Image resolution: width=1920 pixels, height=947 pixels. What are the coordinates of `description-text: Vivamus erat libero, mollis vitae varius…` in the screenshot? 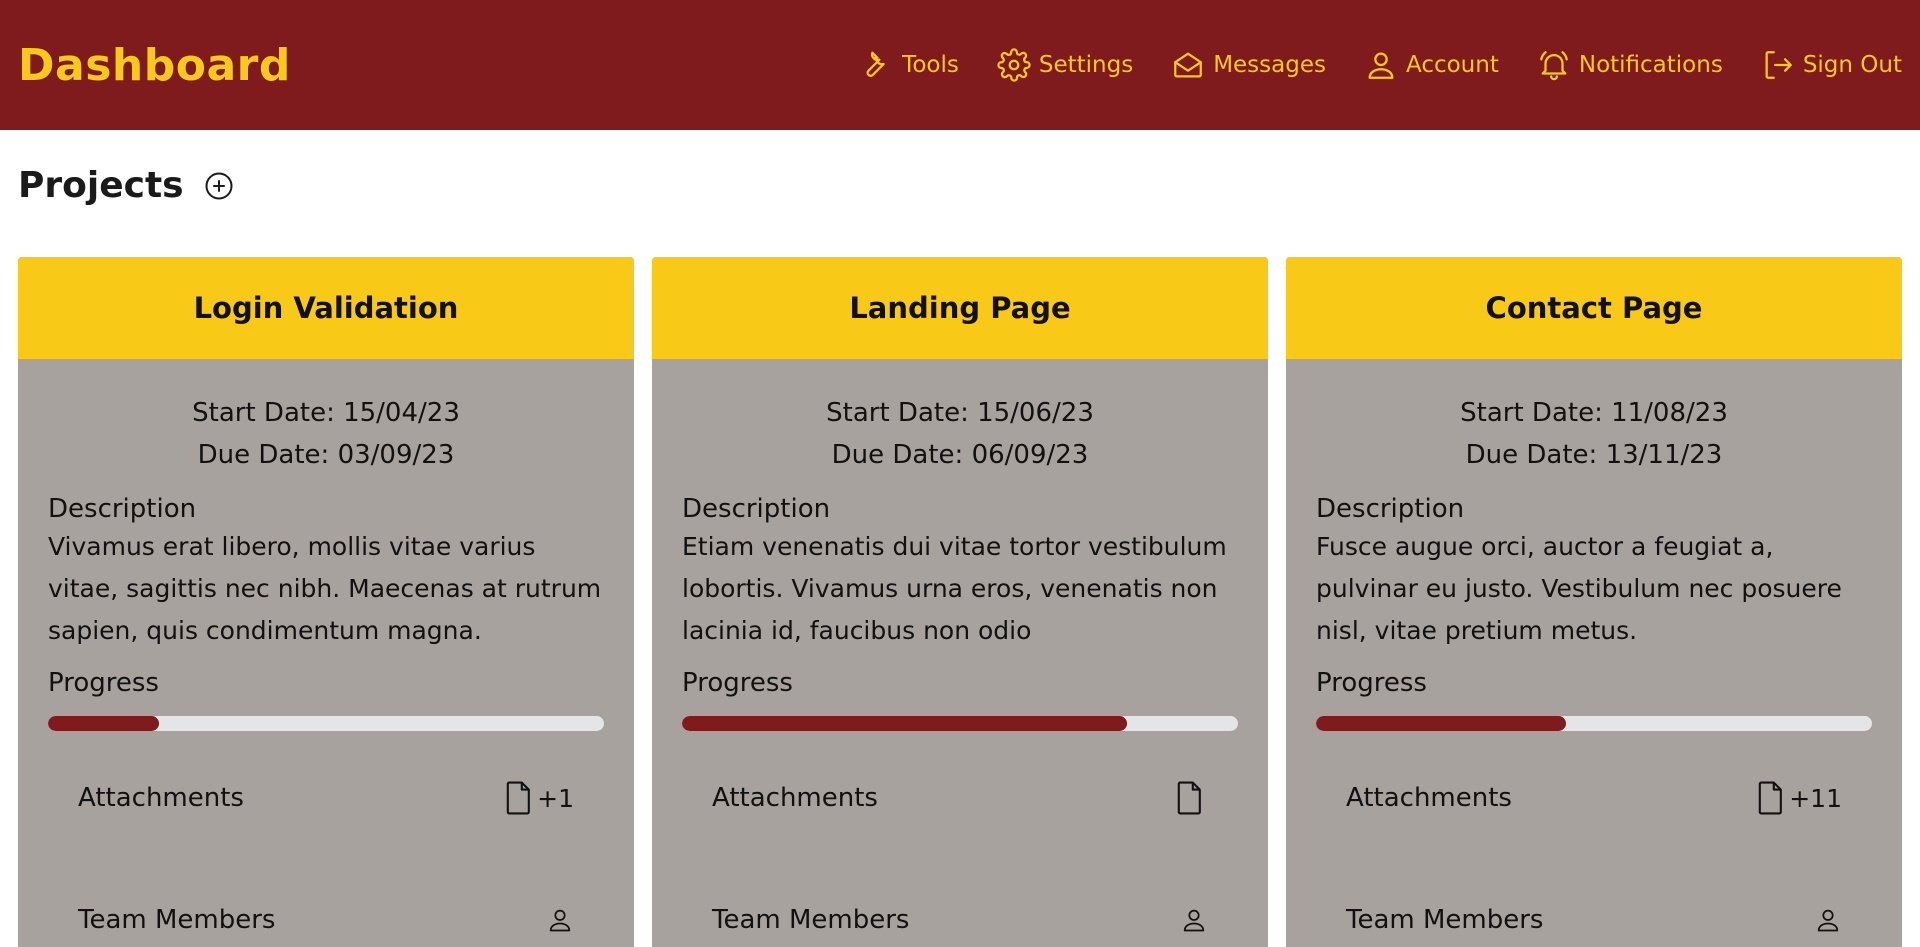 It's located at (325, 588).